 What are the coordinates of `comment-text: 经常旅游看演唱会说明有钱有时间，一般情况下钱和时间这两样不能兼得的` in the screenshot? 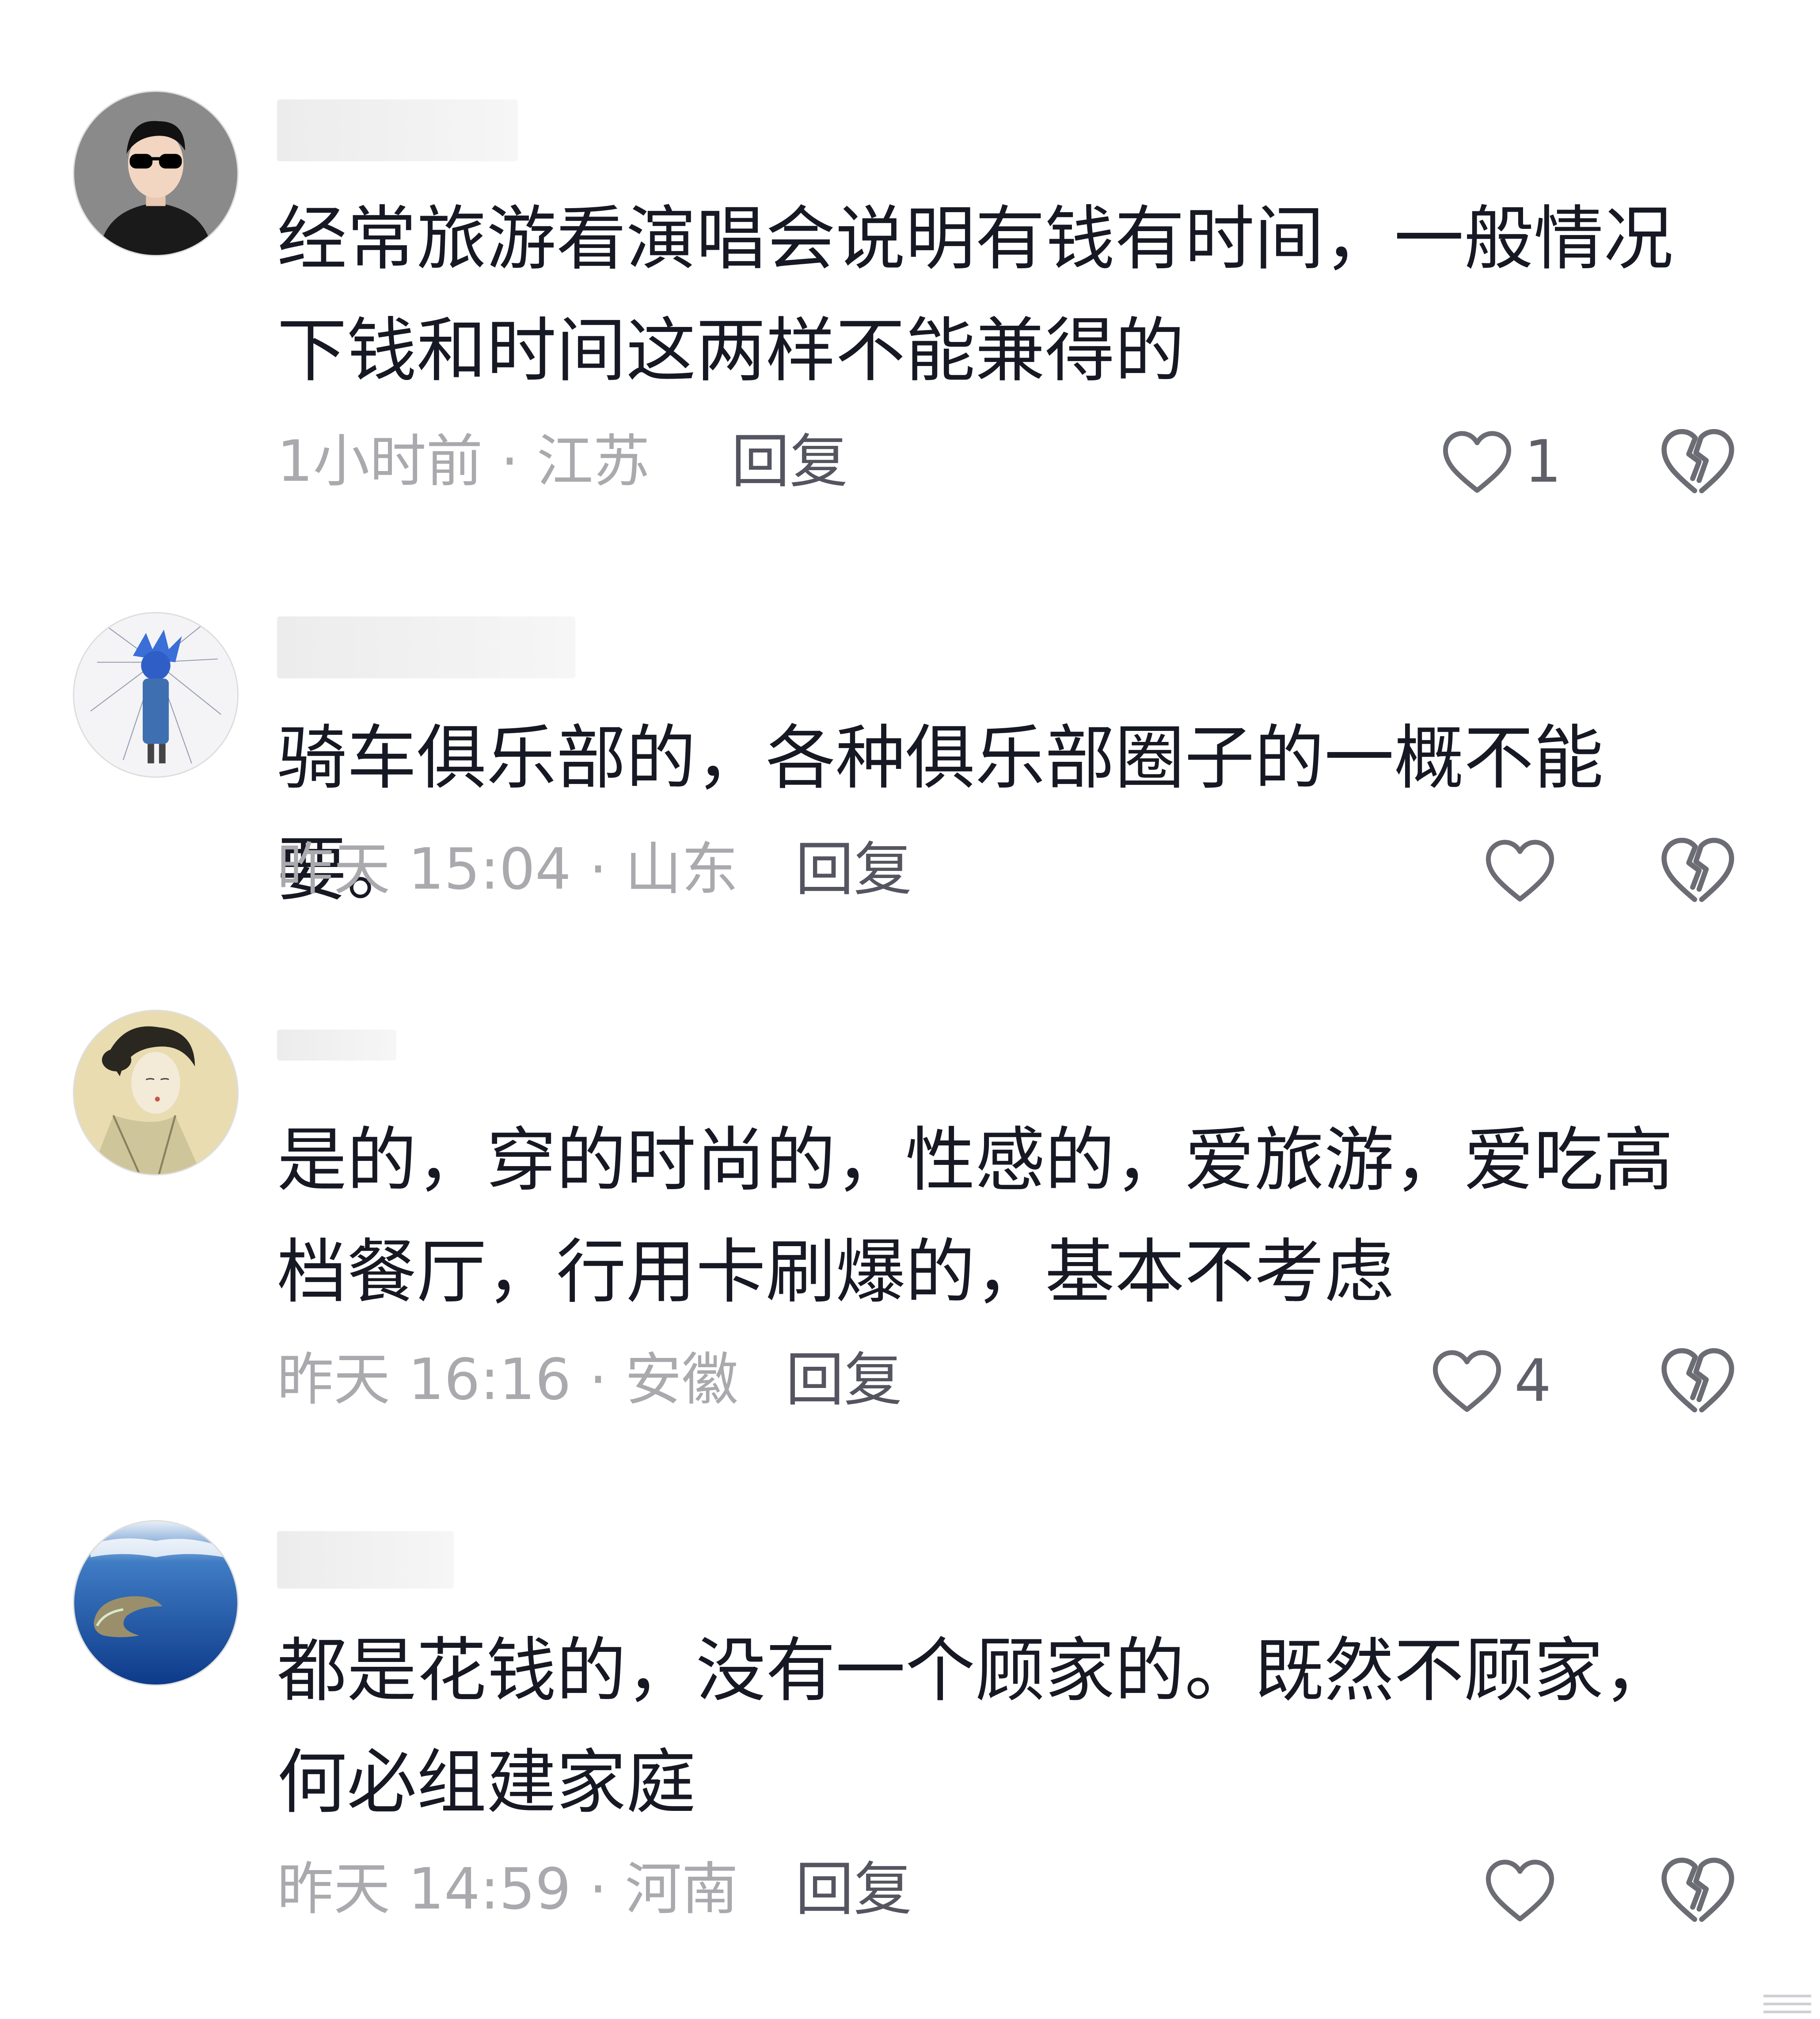 It's located at (975, 295).